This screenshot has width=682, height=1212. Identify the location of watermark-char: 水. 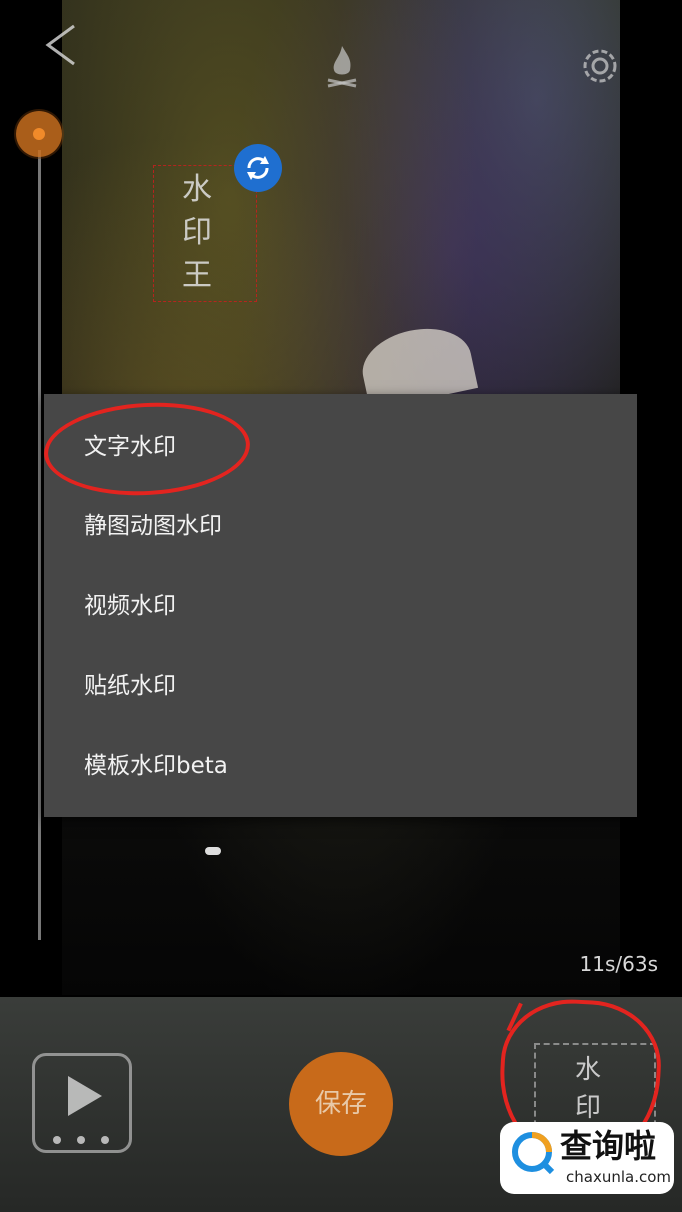
(197, 189).